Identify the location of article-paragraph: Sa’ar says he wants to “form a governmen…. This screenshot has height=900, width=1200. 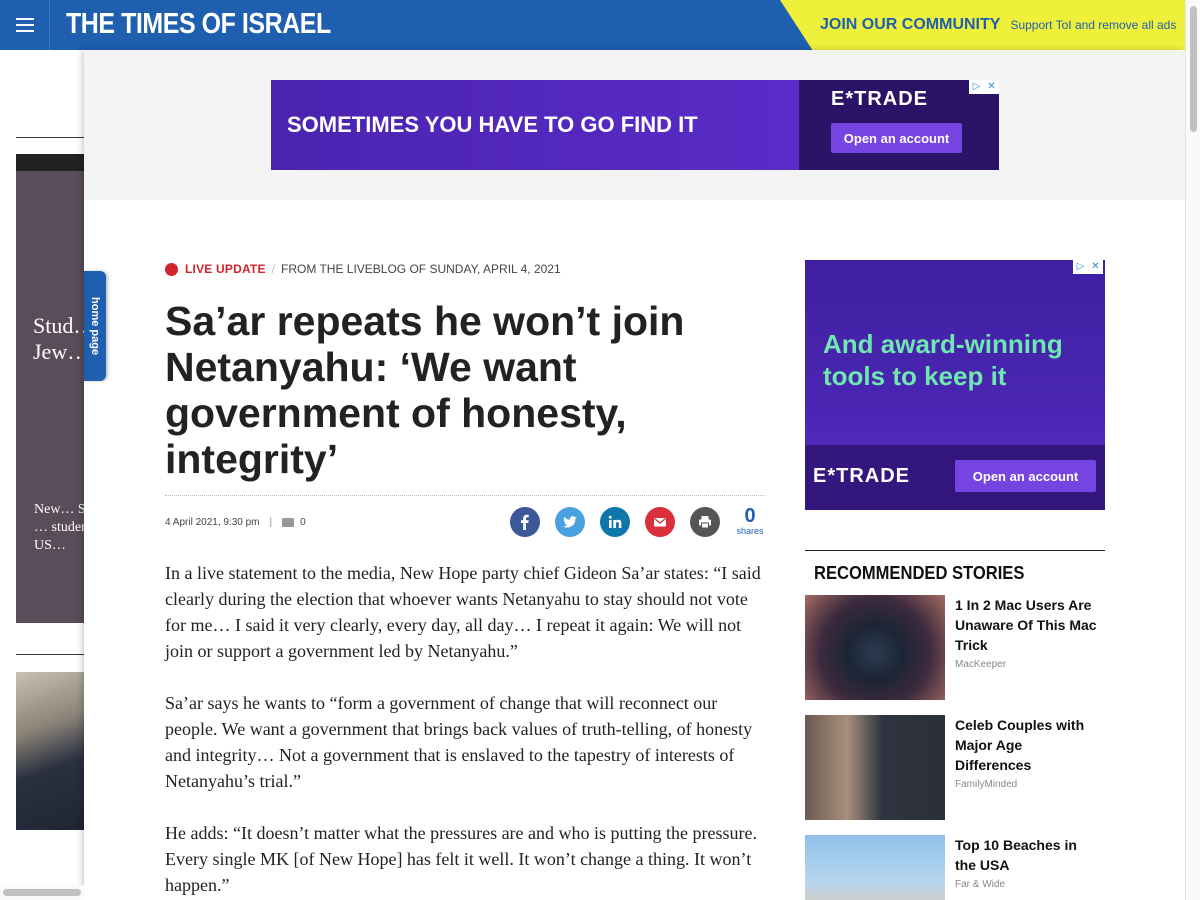
(459, 742).